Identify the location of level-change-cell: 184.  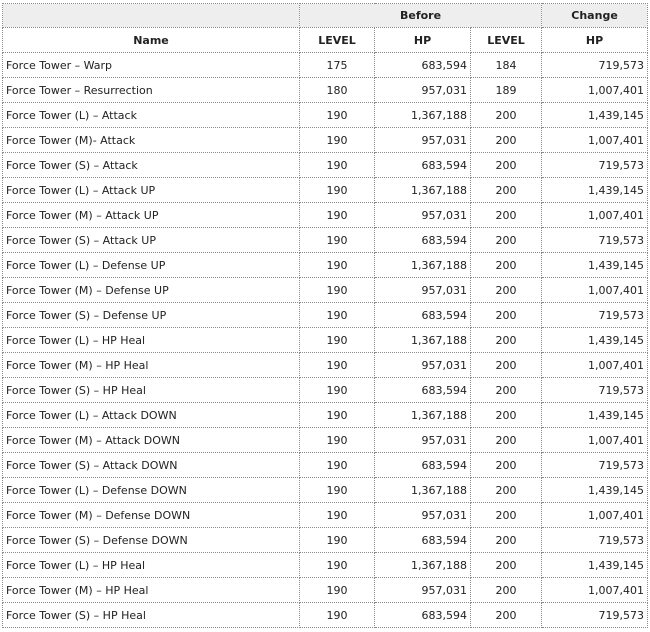
(506, 65).